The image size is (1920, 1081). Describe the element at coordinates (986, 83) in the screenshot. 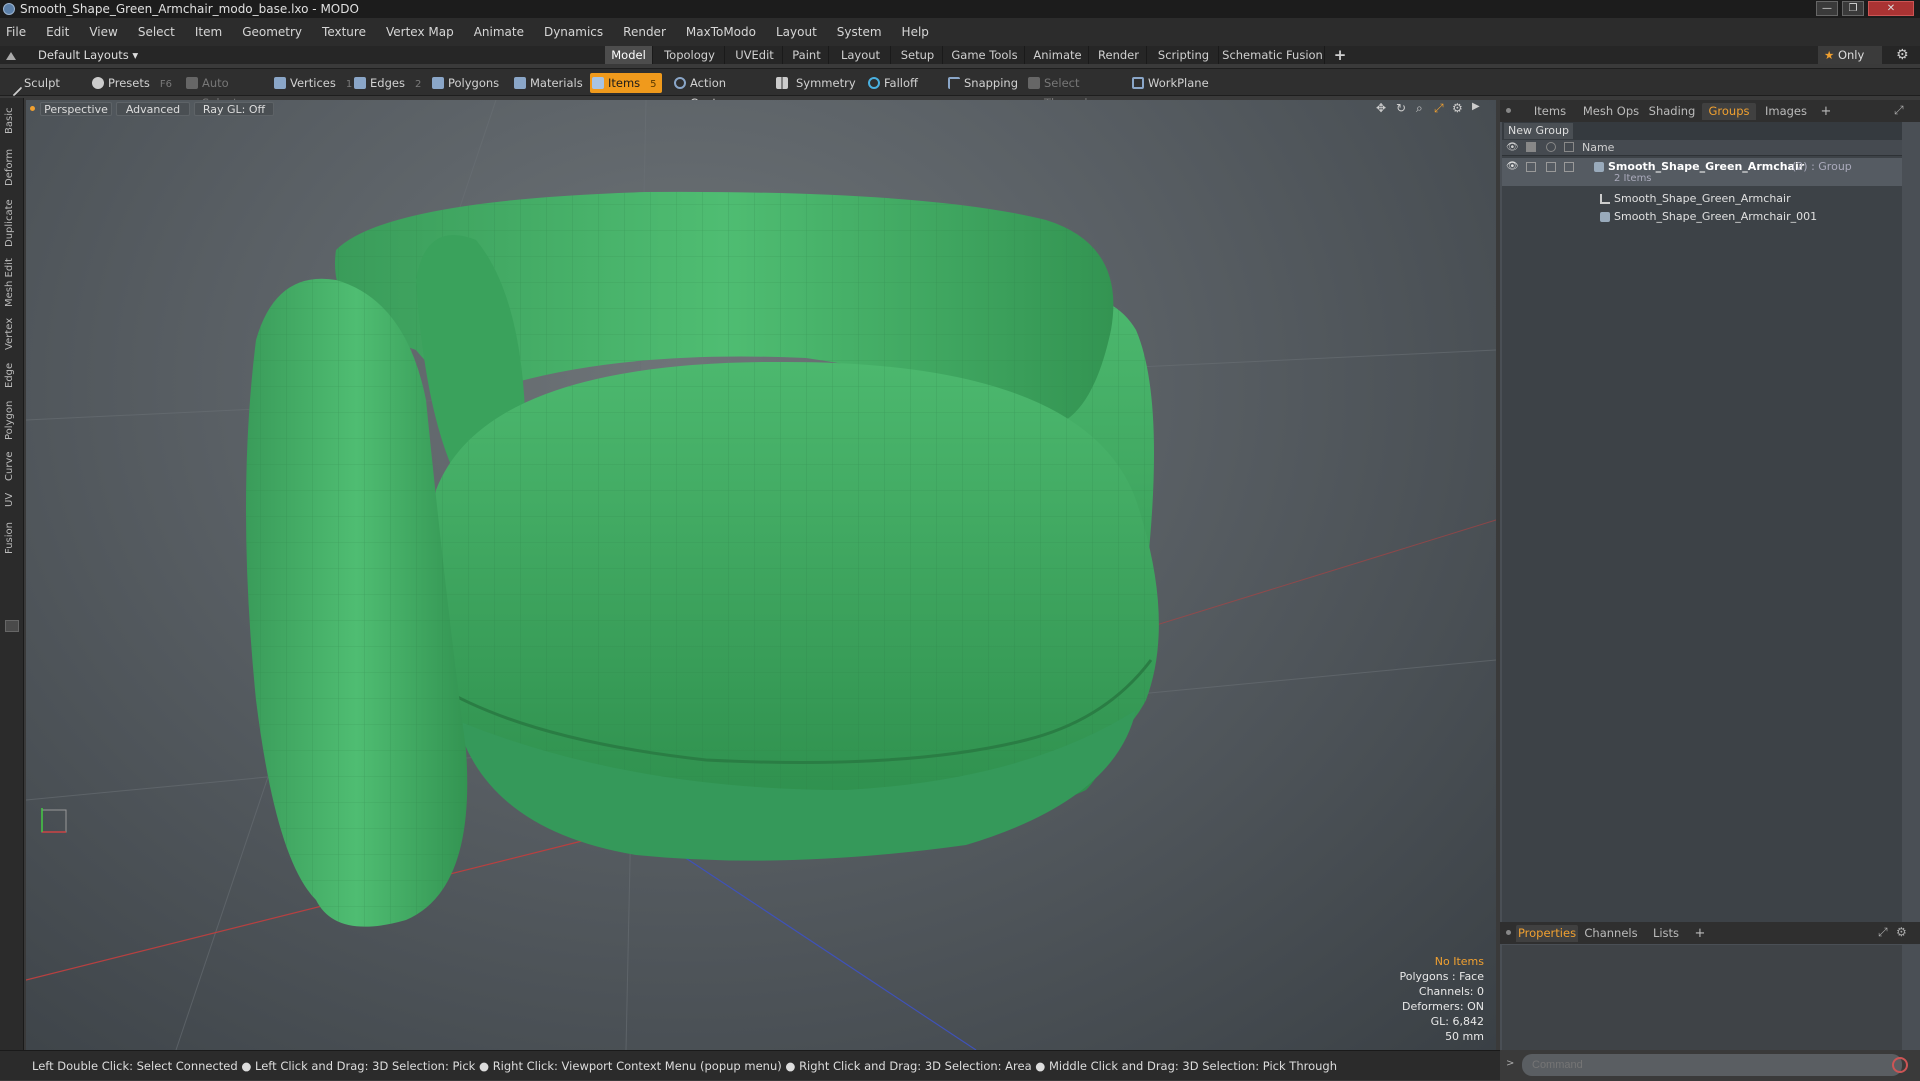

I see `snapping-button: Snapping` at that location.